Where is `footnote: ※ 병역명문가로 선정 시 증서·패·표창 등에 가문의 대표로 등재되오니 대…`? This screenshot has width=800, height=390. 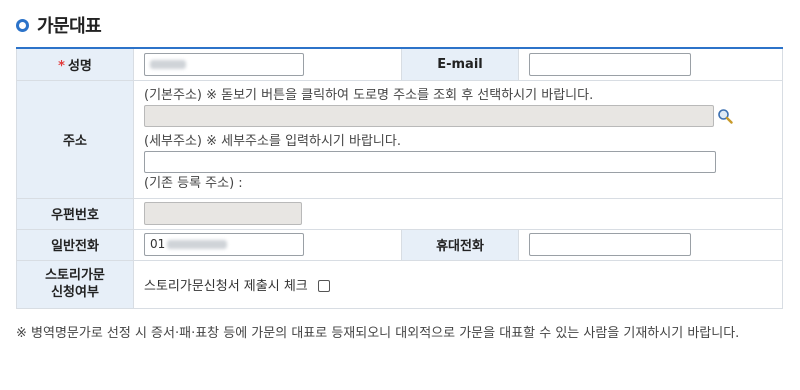 footnote: ※ 병역명문가로 선정 시 증서·패·표창 등에 가문의 대표로 등재되오니 대… is located at coordinates (378, 333).